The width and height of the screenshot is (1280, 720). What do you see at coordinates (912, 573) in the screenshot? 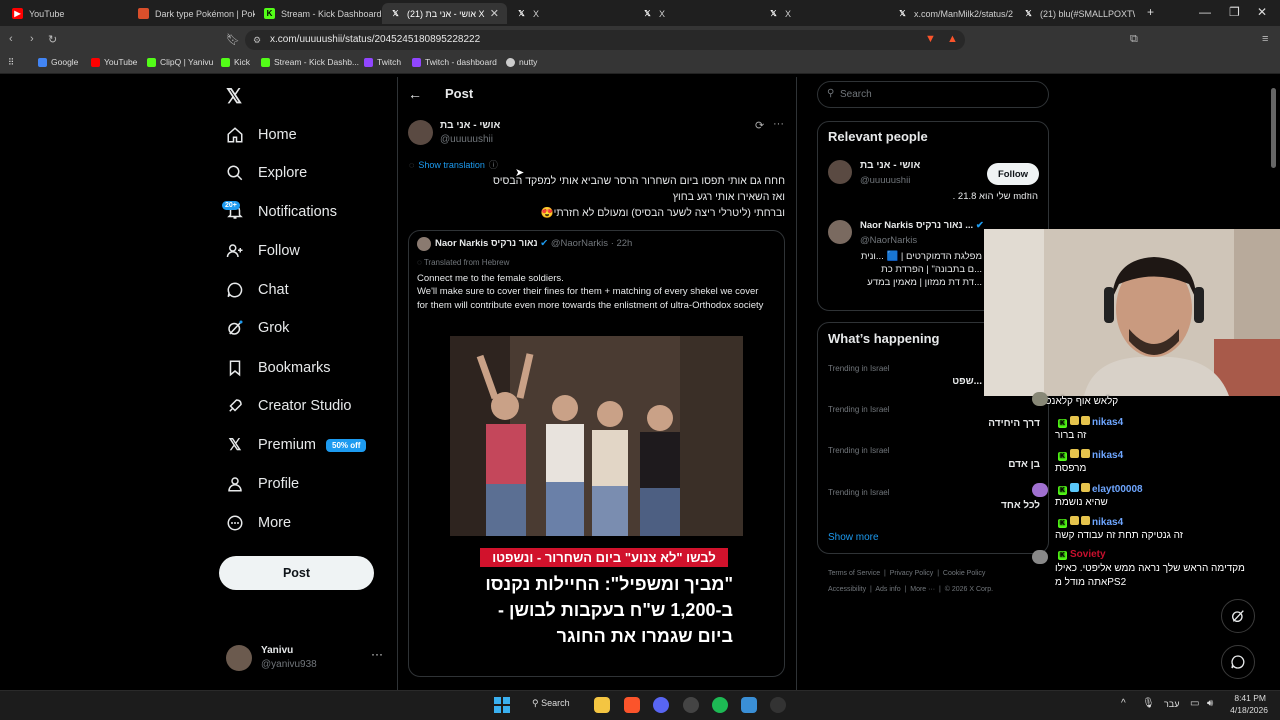
I see `footer-link: Privacy Policy` at bounding box center [912, 573].